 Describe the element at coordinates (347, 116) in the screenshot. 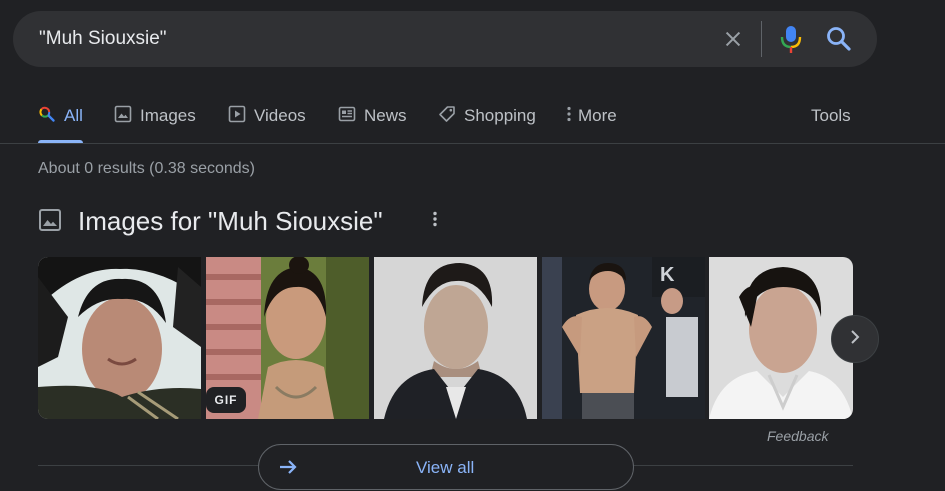

I see `news-icon` at that location.